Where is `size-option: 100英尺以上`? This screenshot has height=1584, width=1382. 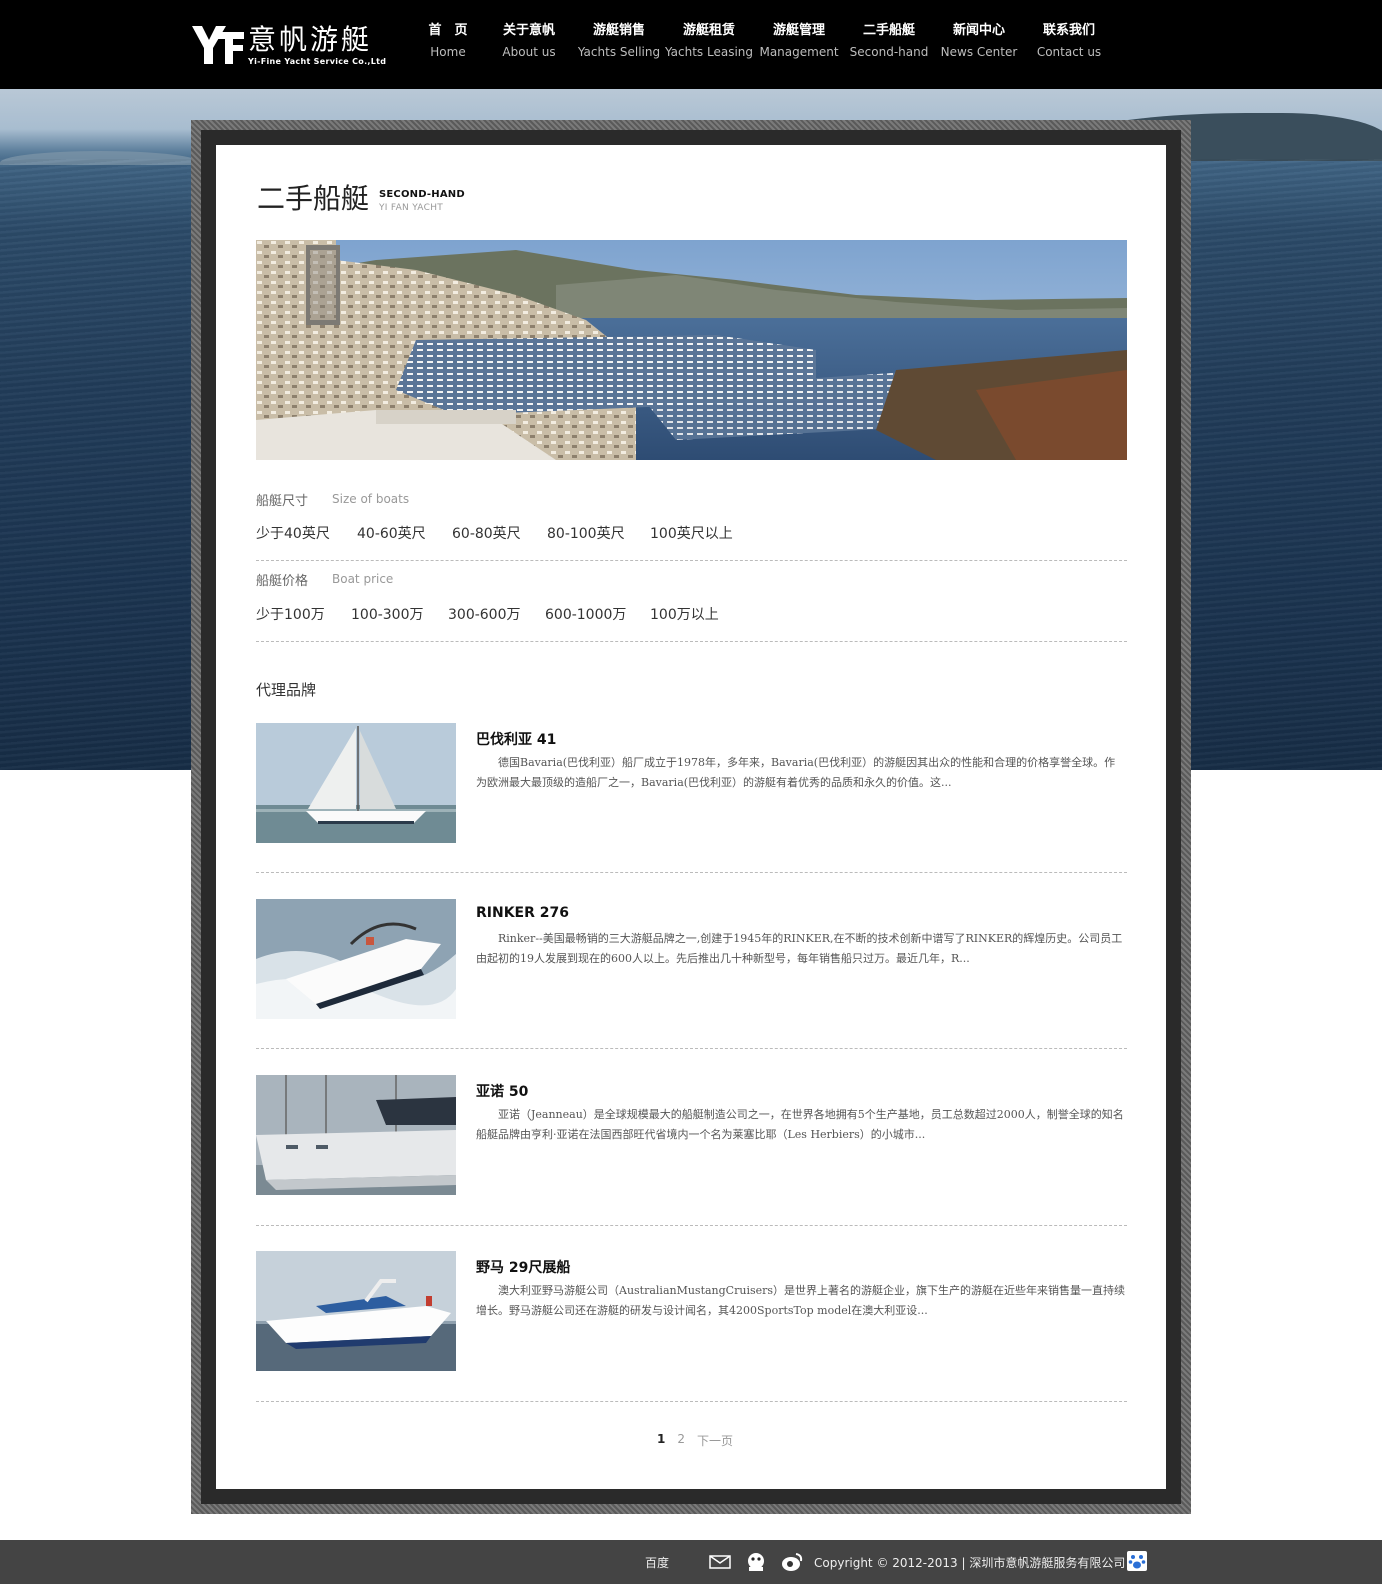 size-option: 100英尺以上 is located at coordinates (691, 533).